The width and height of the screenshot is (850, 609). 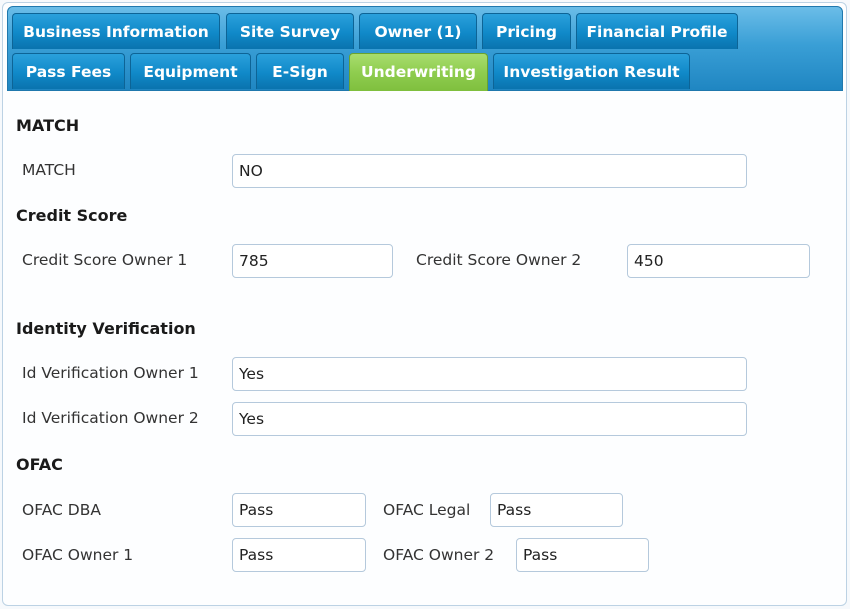 I want to click on credit-score-owner-1-label: Credit Score Owner 1, so click(x=105, y=260).